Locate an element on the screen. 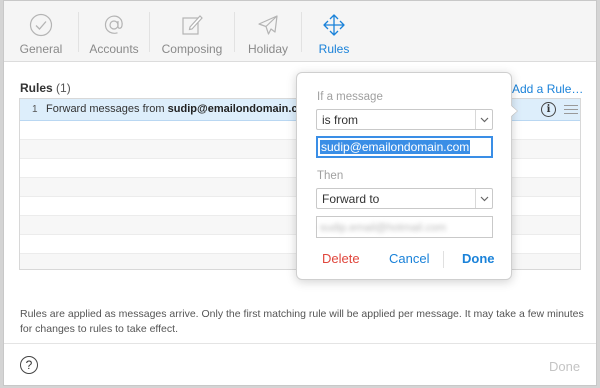 Image resolution: width=600 pixels, height=388 pixels. tab-holiday: Holiday is located at coordinates (268, 31).